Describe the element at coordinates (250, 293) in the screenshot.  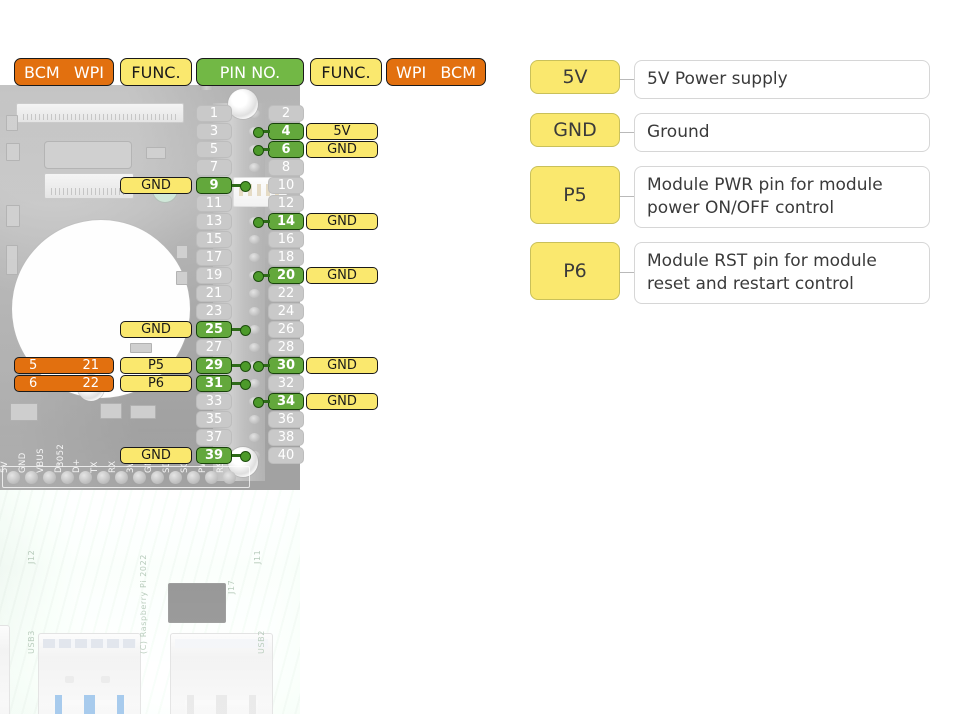
I see `pin-row: 21 22` at that location.